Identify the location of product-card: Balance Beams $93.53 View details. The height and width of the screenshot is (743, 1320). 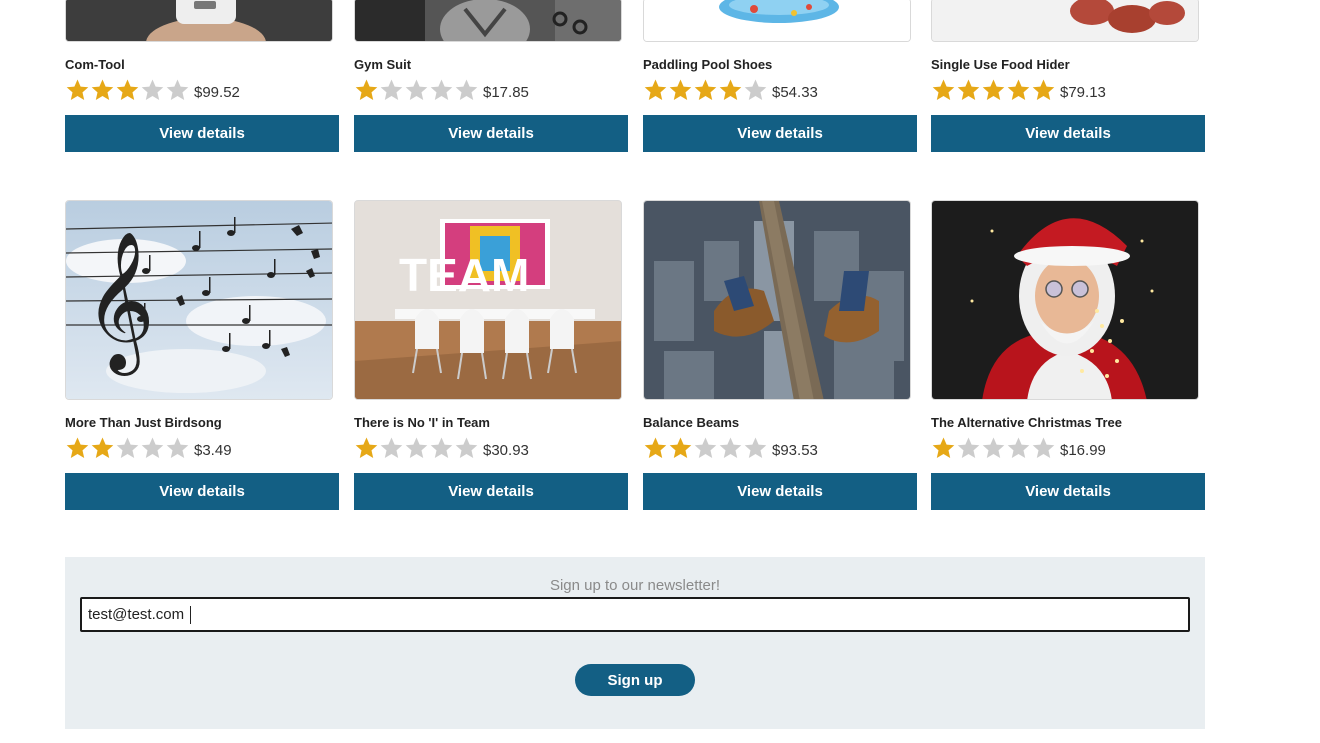
(780, 355).